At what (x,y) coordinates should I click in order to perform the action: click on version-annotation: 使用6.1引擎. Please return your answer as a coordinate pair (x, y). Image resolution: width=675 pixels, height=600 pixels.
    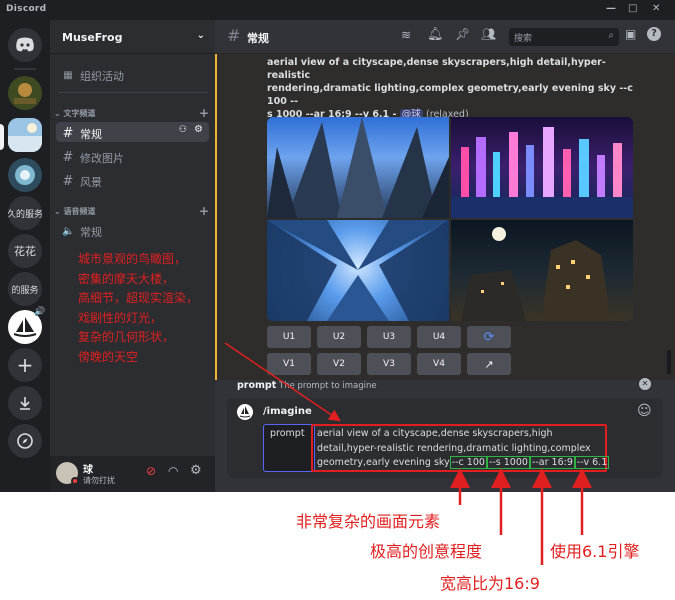
    Looking at the image, I should click on (595, 551).